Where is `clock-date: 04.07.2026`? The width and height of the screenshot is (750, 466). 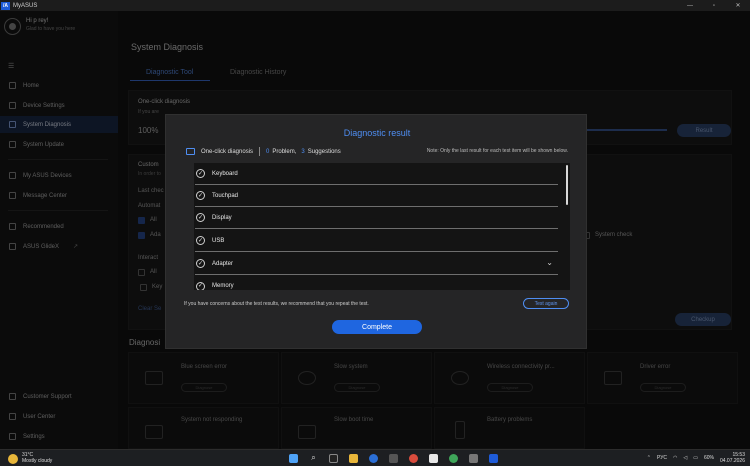
clock-date: 04.07.2026 is located at coordinates (732, 461).